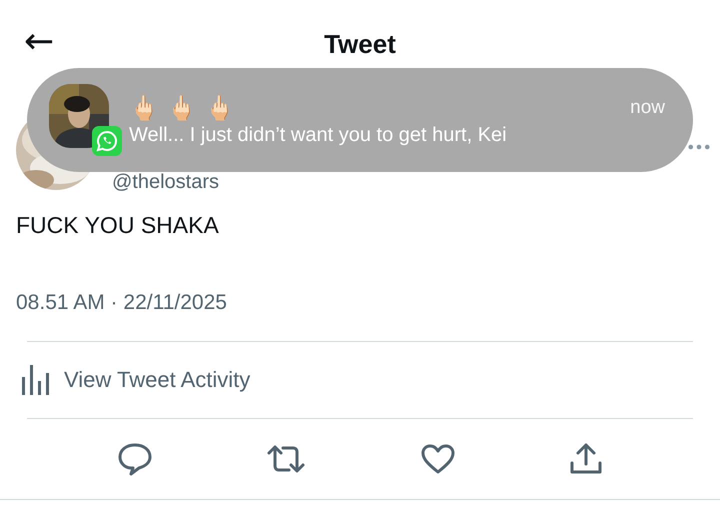 The width and height of the screenshot is (720, 513). Describe the element at coordinates (157, 380) in the screenshot. I see `view-activity-link: View Tweet Activity` at that location.